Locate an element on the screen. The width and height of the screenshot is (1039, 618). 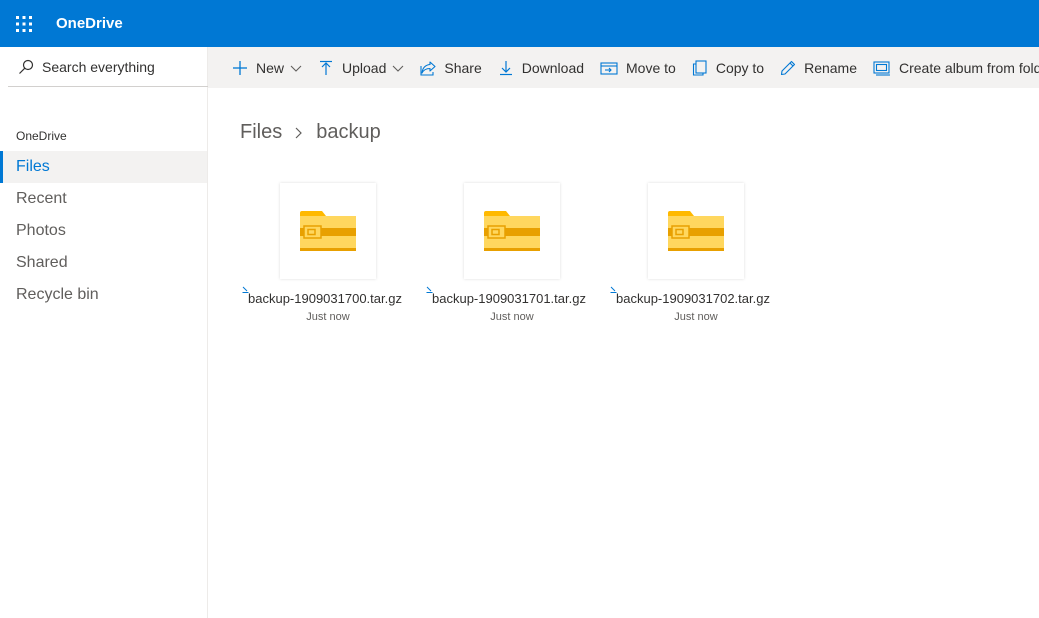
create-album-label: Create album from folder is located at coordinates (969, 67).